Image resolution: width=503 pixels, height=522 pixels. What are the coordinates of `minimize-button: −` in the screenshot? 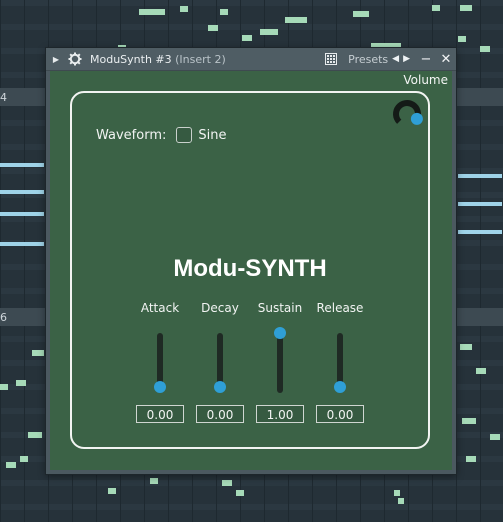 It's located at (426, 59).